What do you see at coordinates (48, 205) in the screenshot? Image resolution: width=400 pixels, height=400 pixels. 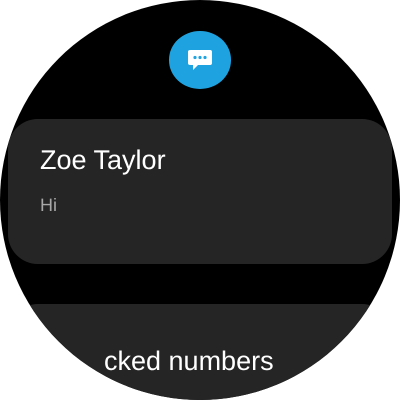 I see `message-preview: Hi` at bounding box center [48, 205].